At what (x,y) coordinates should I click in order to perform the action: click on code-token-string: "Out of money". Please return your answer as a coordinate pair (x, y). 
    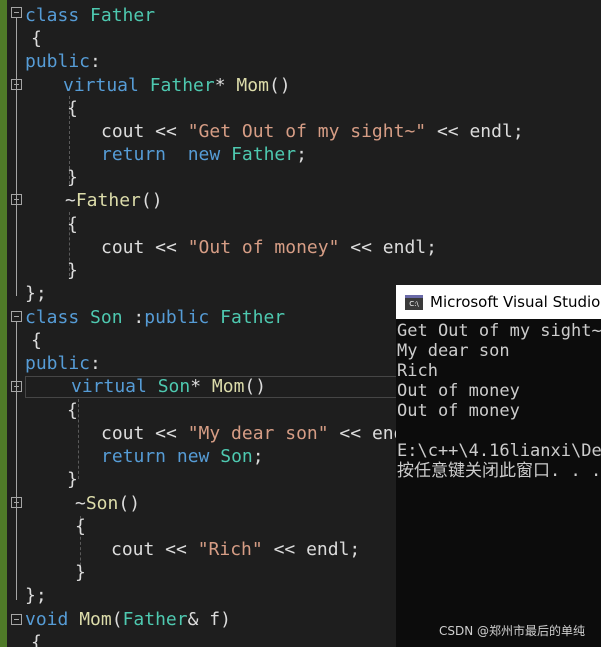
    Looking at the image, I should click on (263, 247).